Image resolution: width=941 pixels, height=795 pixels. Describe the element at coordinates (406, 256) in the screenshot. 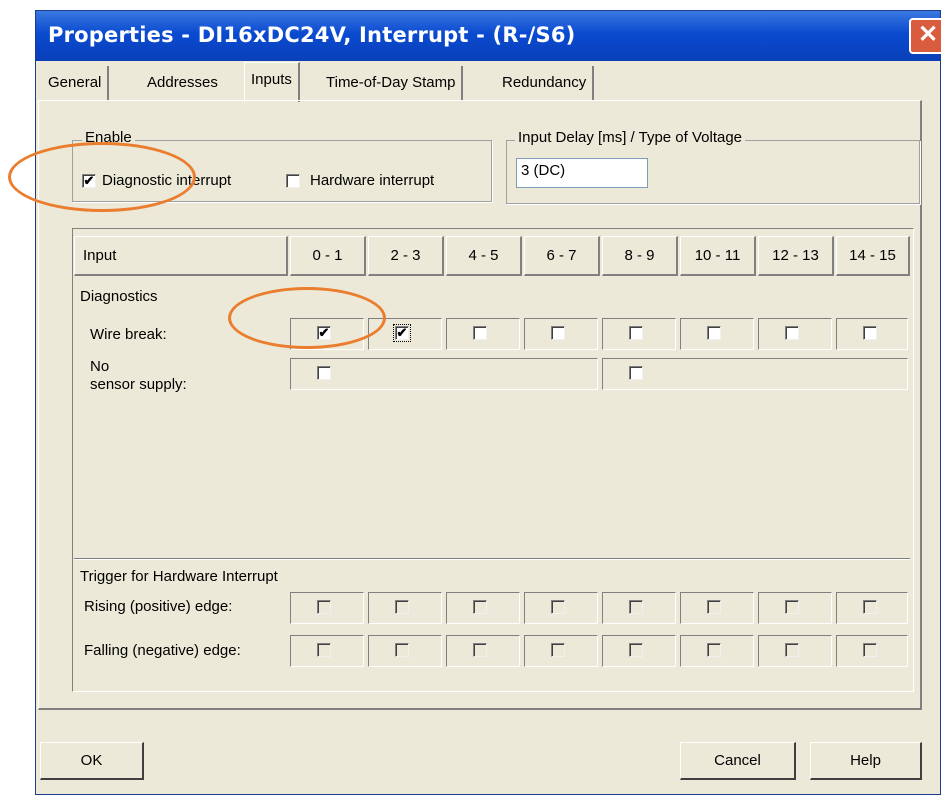

I see `column-header: 2 - 3` at that location.